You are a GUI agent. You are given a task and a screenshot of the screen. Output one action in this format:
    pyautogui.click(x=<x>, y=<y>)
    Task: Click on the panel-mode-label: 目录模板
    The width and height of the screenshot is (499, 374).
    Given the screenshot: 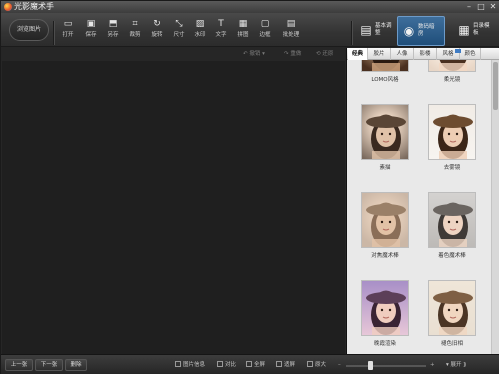 What is the action you would take?
    pyautogui.click(x=481, y=29)
    